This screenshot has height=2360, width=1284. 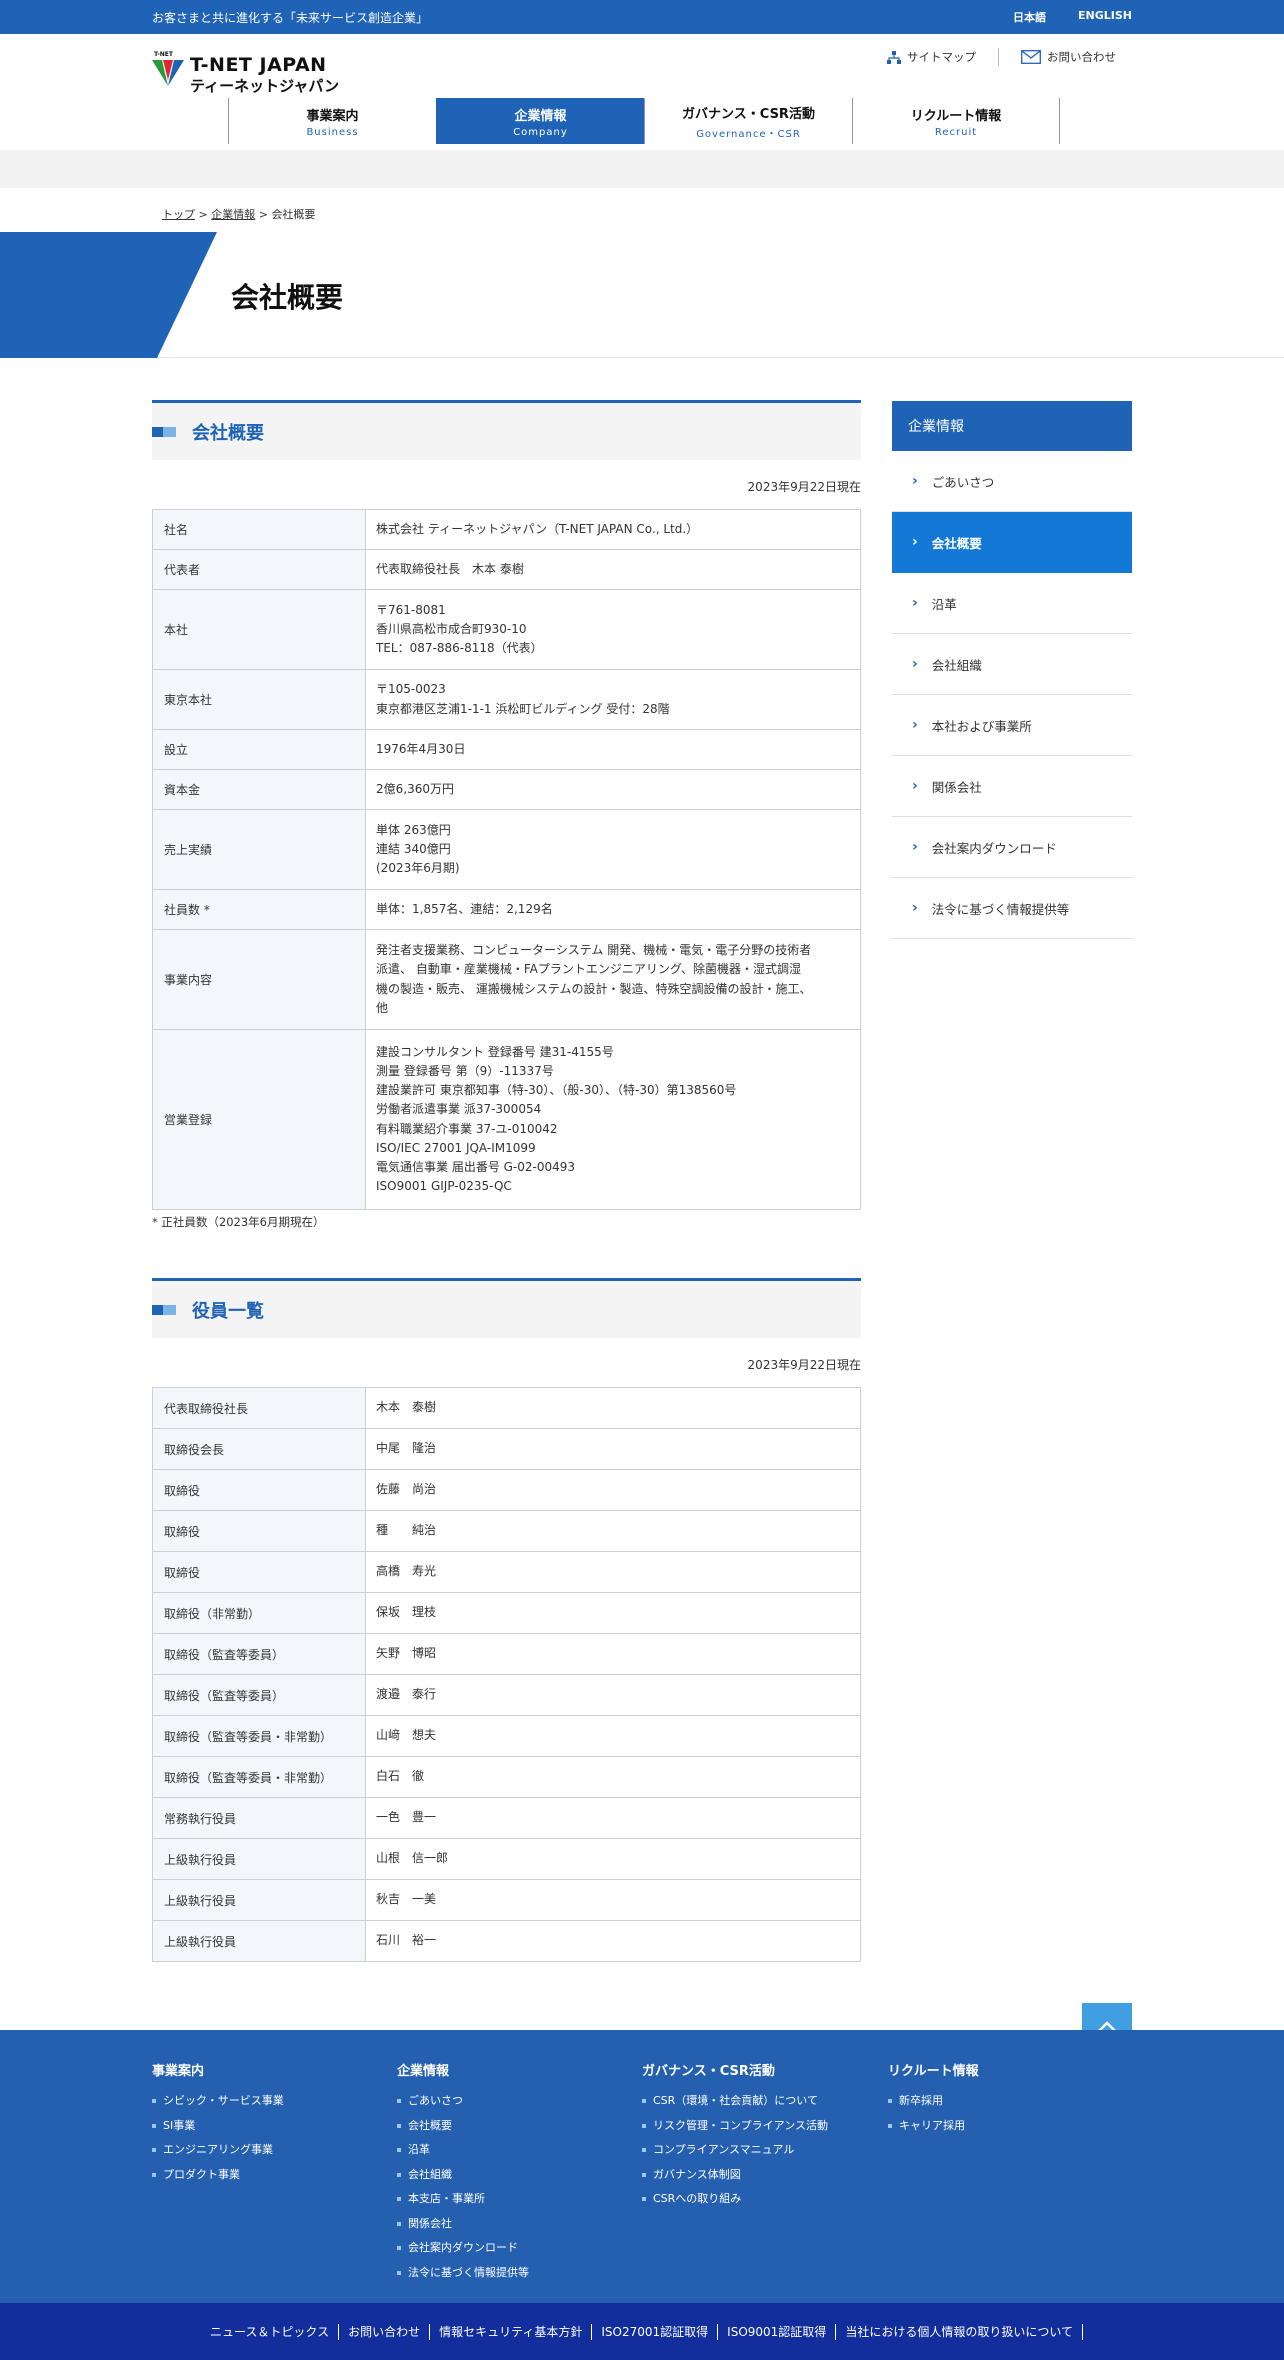 I want to click on value-line: 代表取締役社長 木本 泰樹, so click(x=450, y=568).